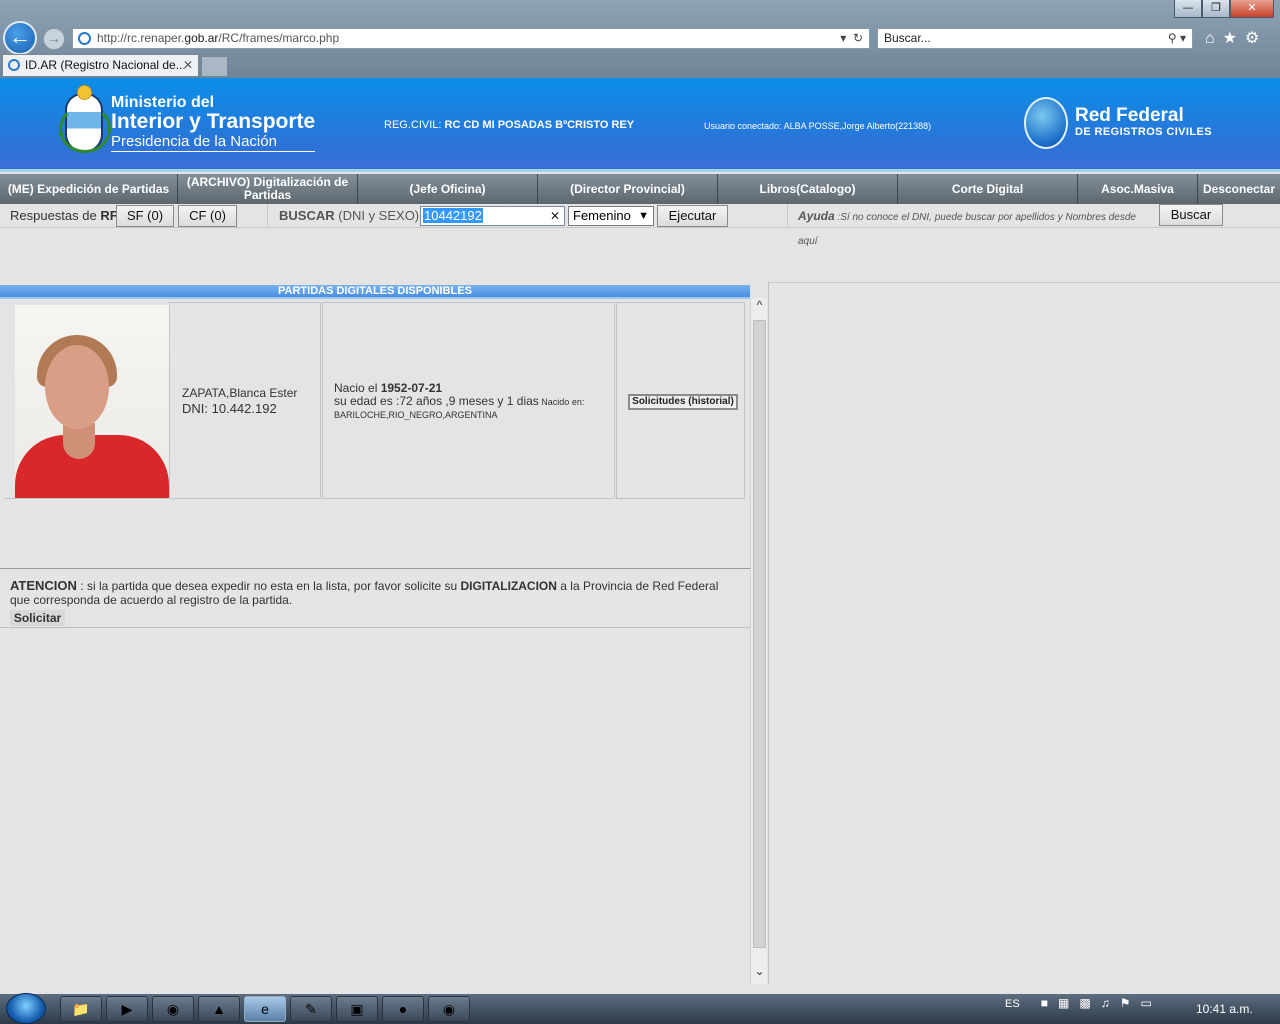 The image size is (1280, 1024). Describe the element at coordinates (403, 1009) in the screenshot. I see `firefox-icon: ●` at that location.